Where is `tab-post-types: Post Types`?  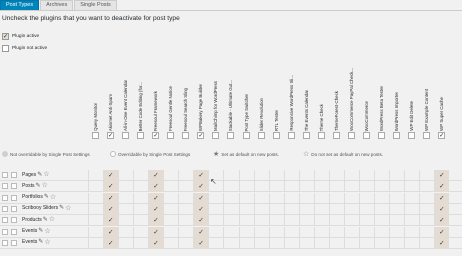 tab-post-types: Post Types is located at coordinates (20, 5).